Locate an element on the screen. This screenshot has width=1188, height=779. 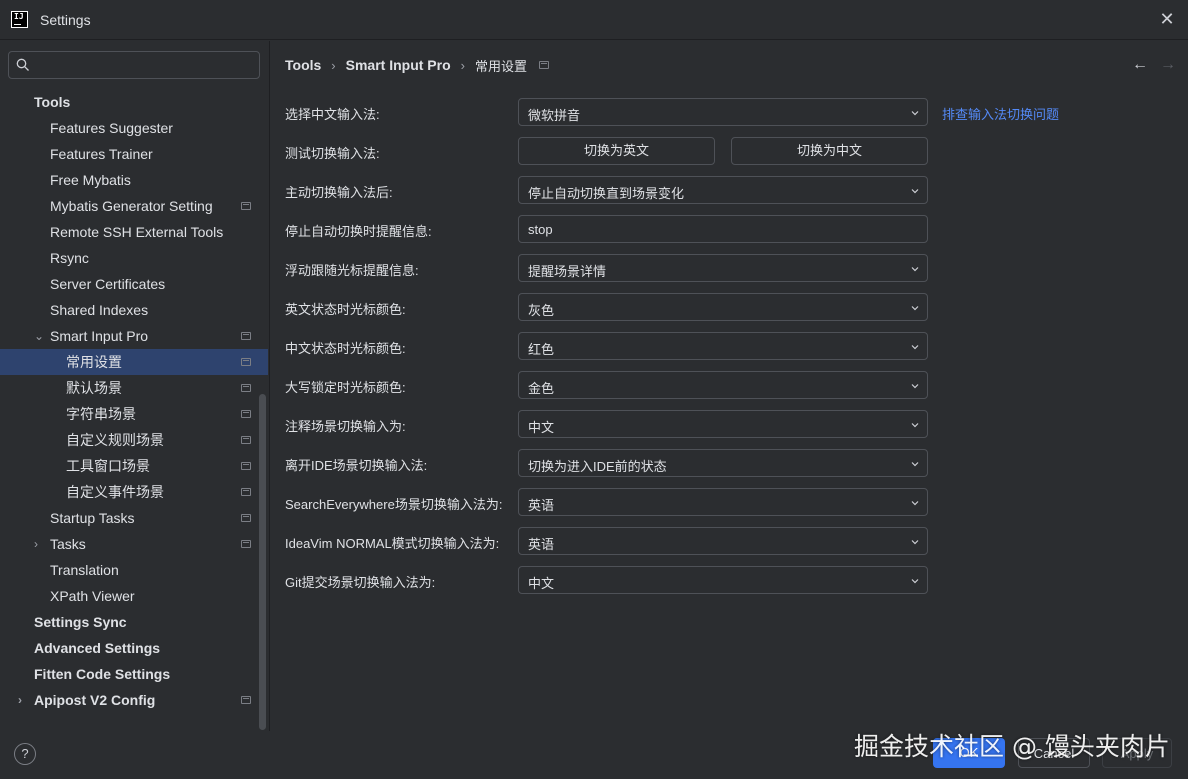
sidebar-item-14: 工具窗口场景 is located at coordinates (134, 466).